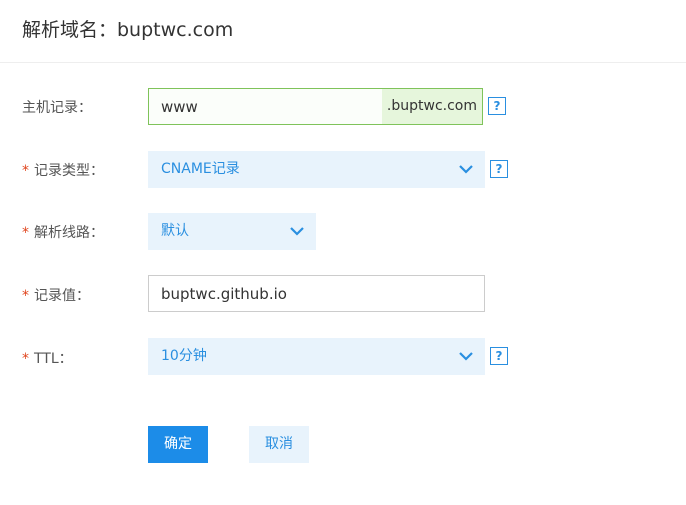 This screenshot has width=686, height=505. I want to click on ttl-label-text: TTL：, so click(53, 359).